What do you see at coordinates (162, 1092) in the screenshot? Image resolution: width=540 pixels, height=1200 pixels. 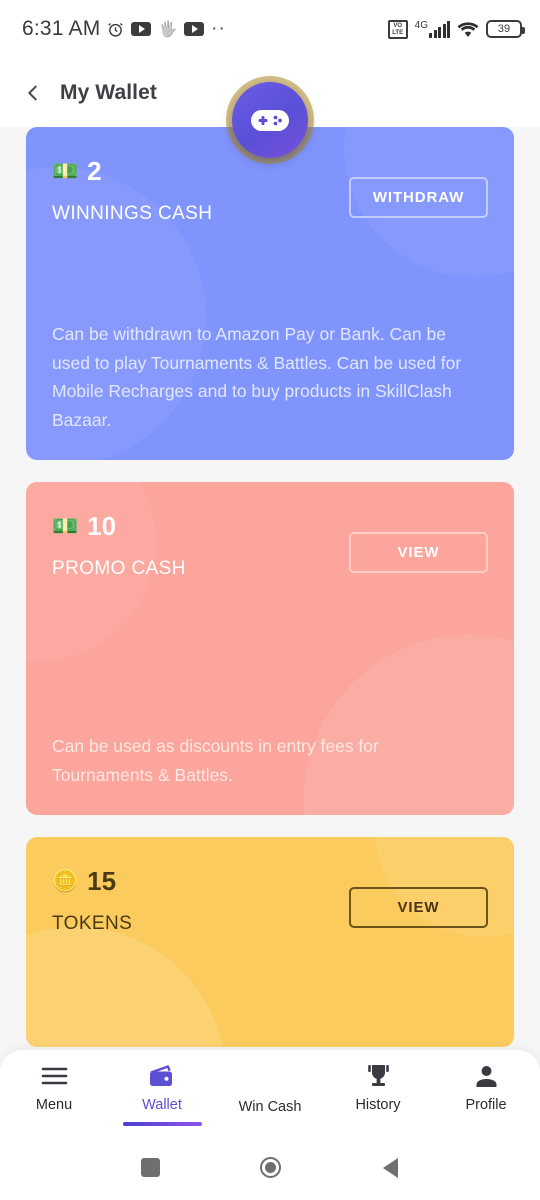 I see `nav-item-wallet: Wallet` at bounding box center [162, 1092].